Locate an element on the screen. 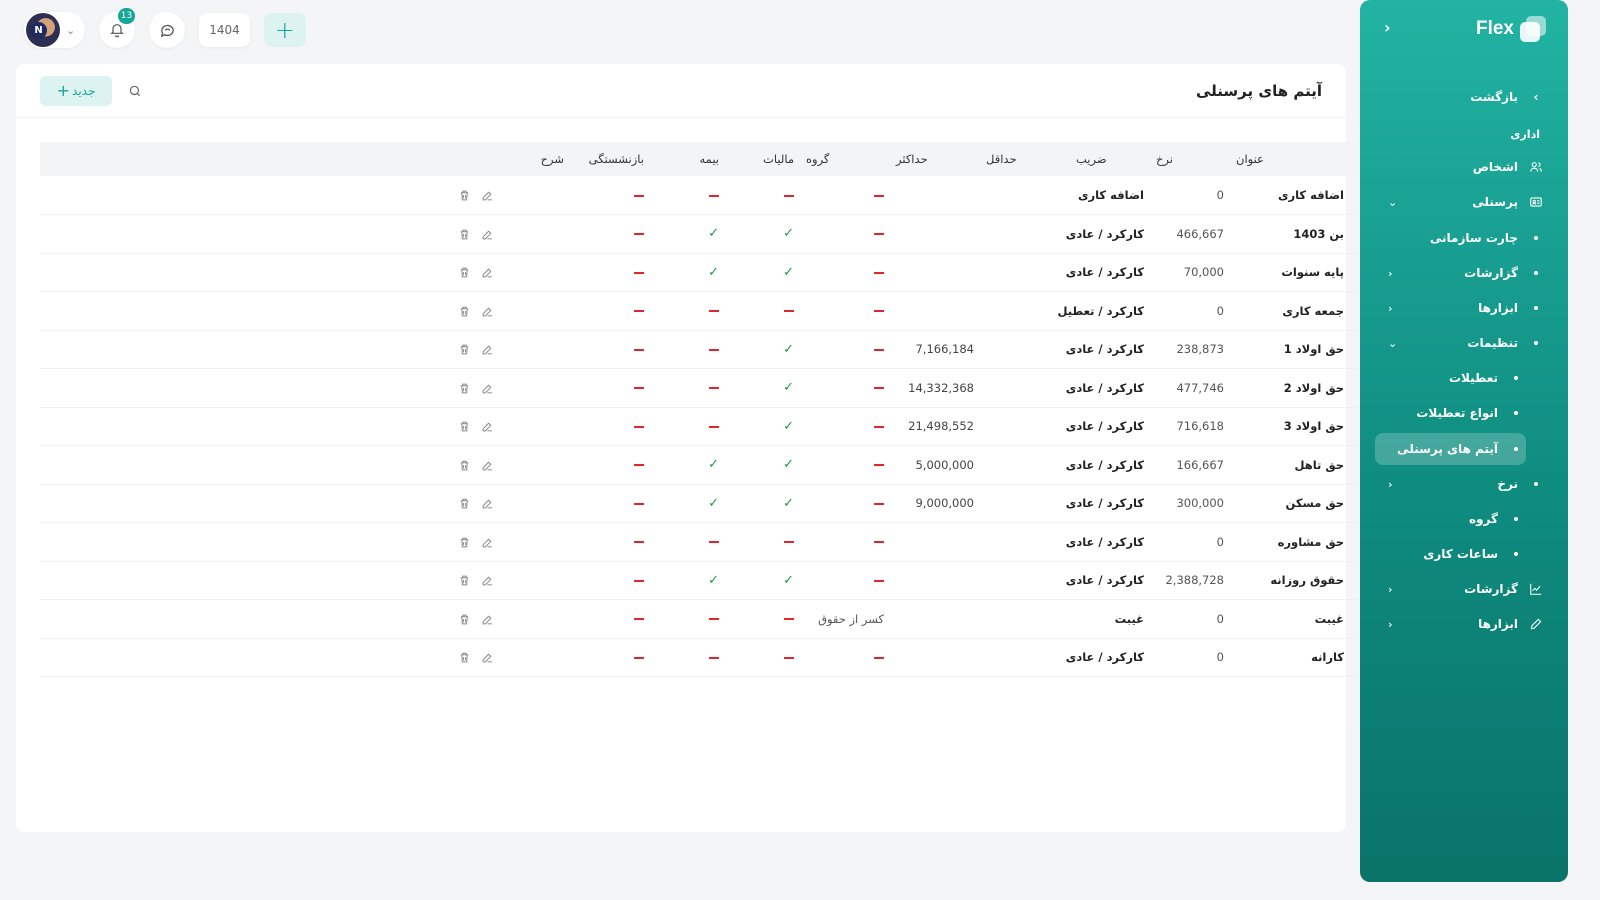 The image size is (1600, 900). cell-title: حق مشاوره is located at coordinates (1290, 542).